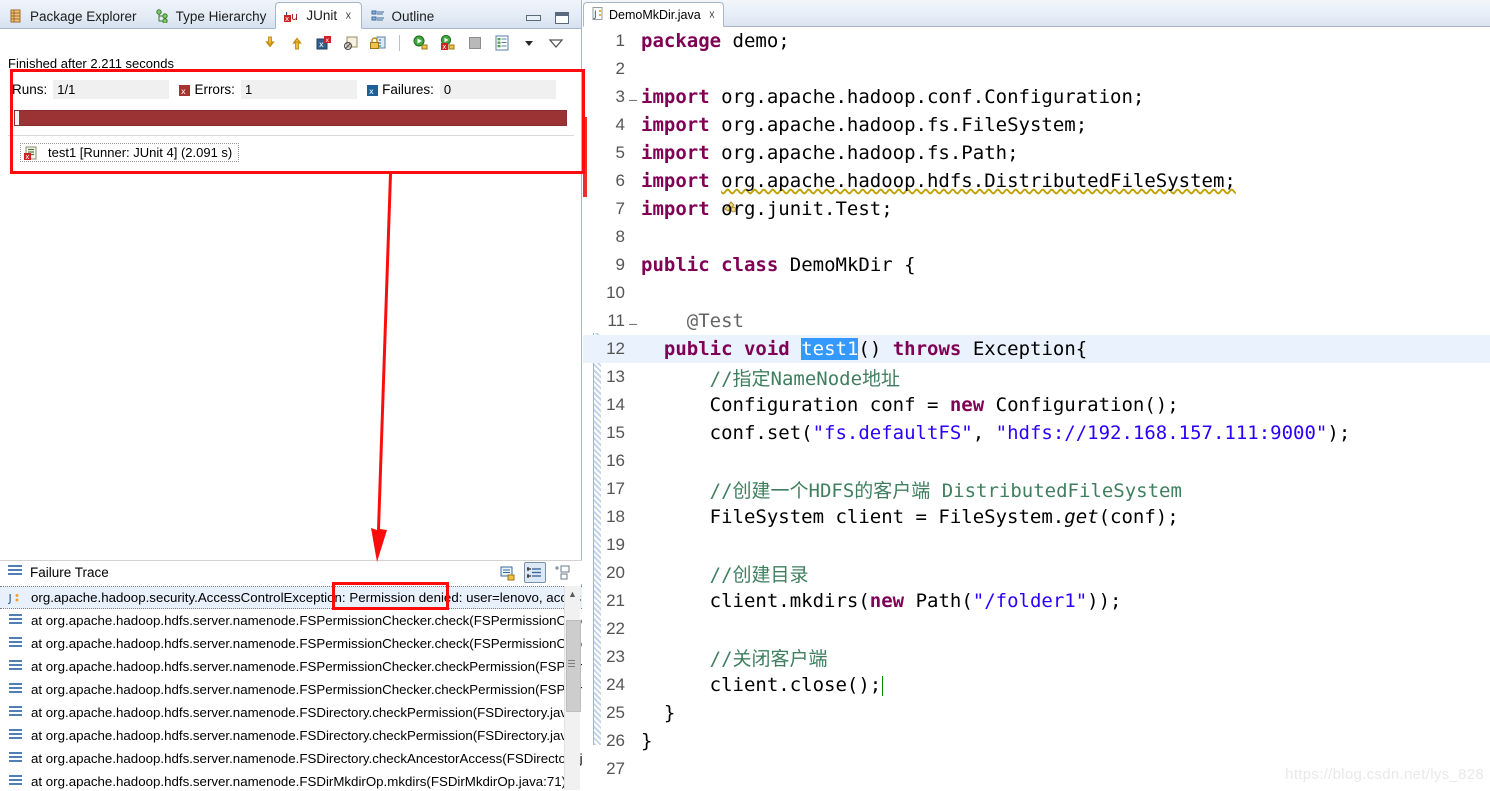 The width and height of the screenshot is (1490, 791). Describe the element at coordinates (31, 153) in the screenshot. I see `test-error-icon: x` at that location.